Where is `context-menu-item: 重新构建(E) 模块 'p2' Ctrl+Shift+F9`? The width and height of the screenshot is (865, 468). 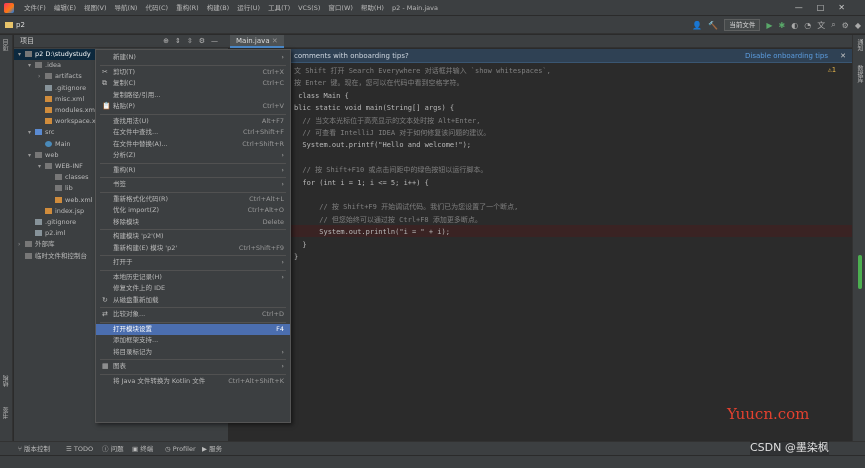 context-menu-item: 重新构建(E) 模块 'p2' Ctrl+Shift+F9 is located at coordinates (193, 248).